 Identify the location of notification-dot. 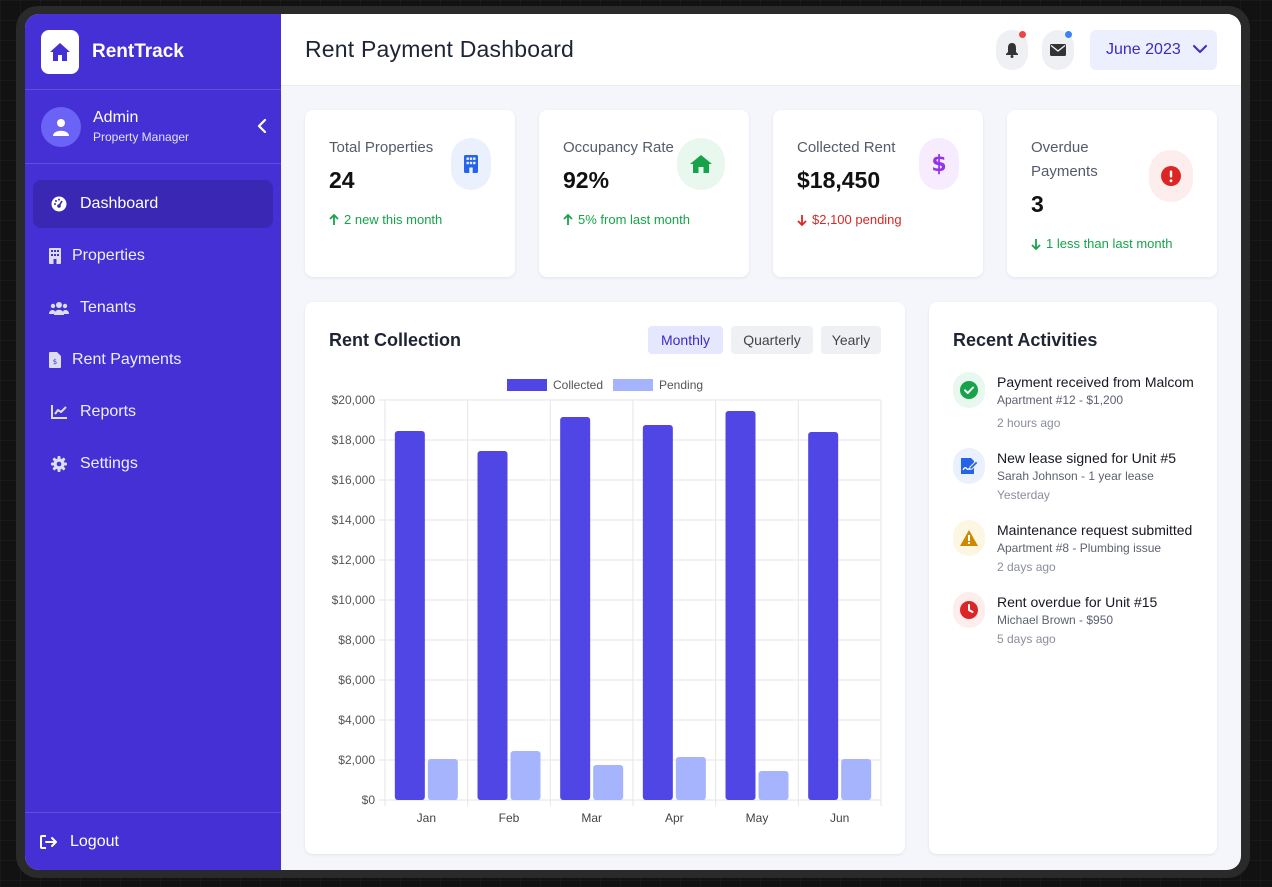
(1022, 34).